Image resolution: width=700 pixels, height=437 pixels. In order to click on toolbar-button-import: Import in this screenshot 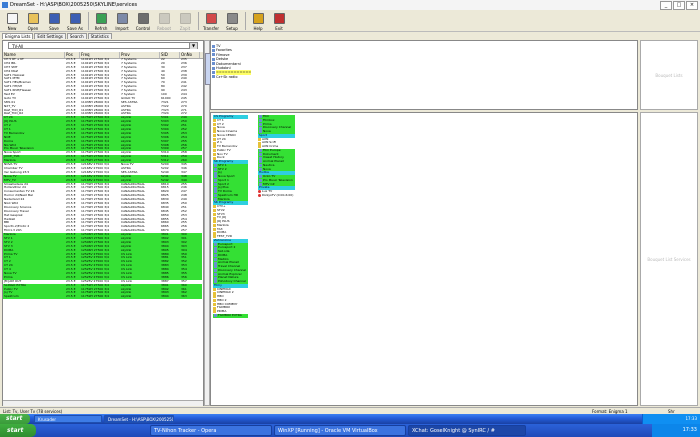, I will do `click(122, 20)`.